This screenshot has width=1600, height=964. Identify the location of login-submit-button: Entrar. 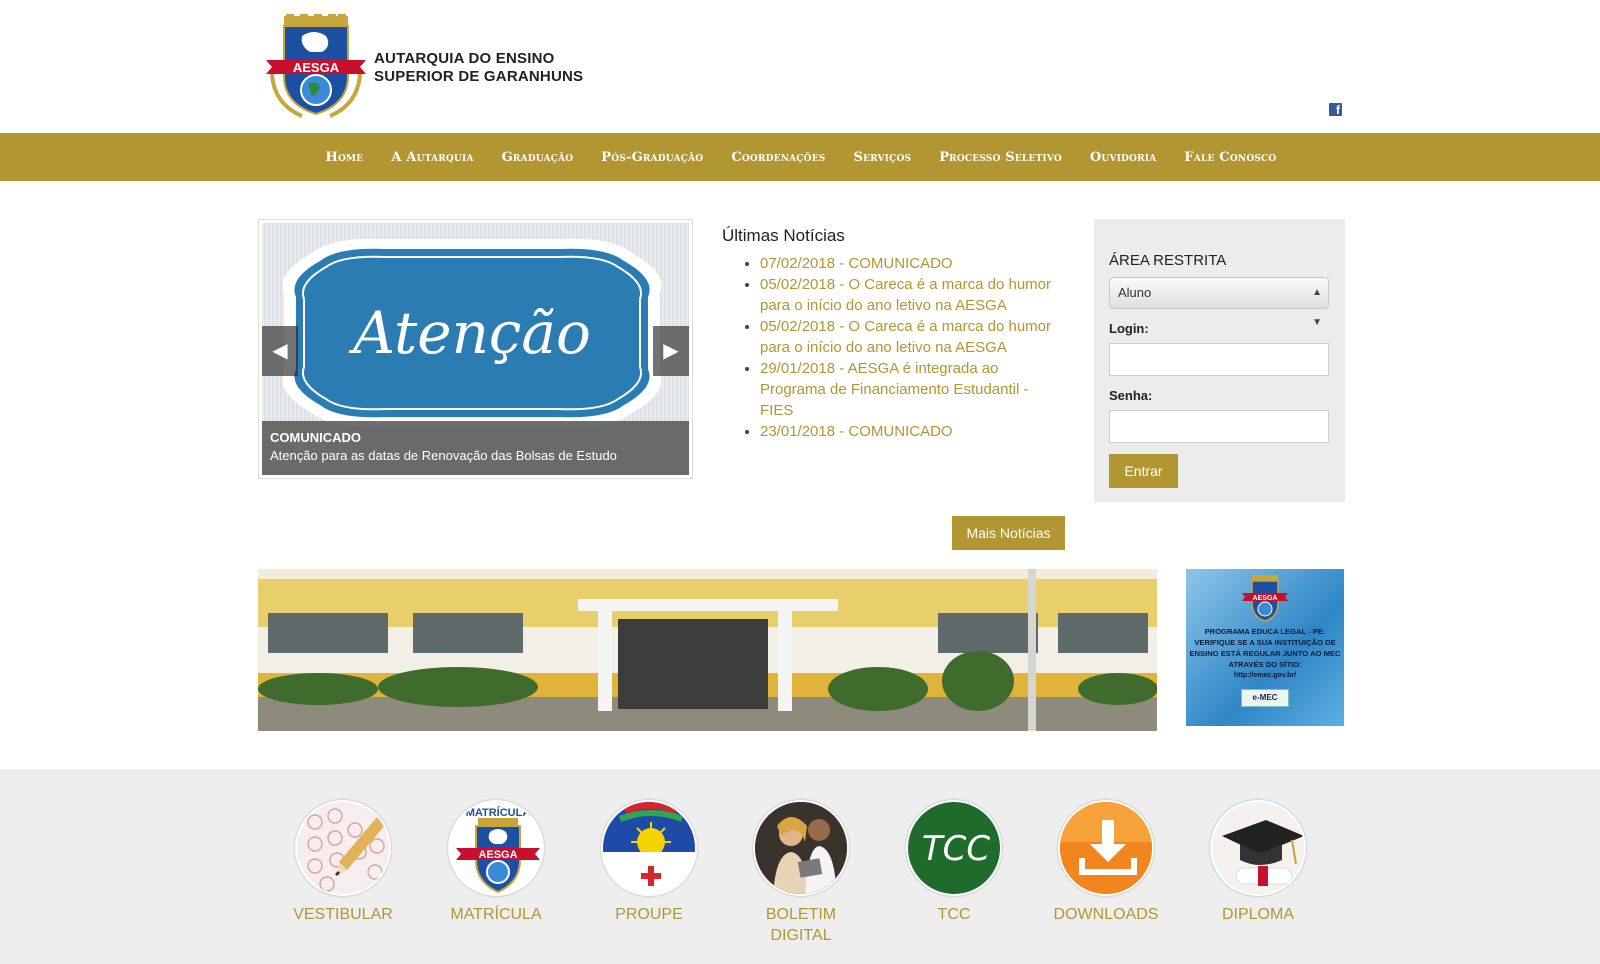
(1143, 471).